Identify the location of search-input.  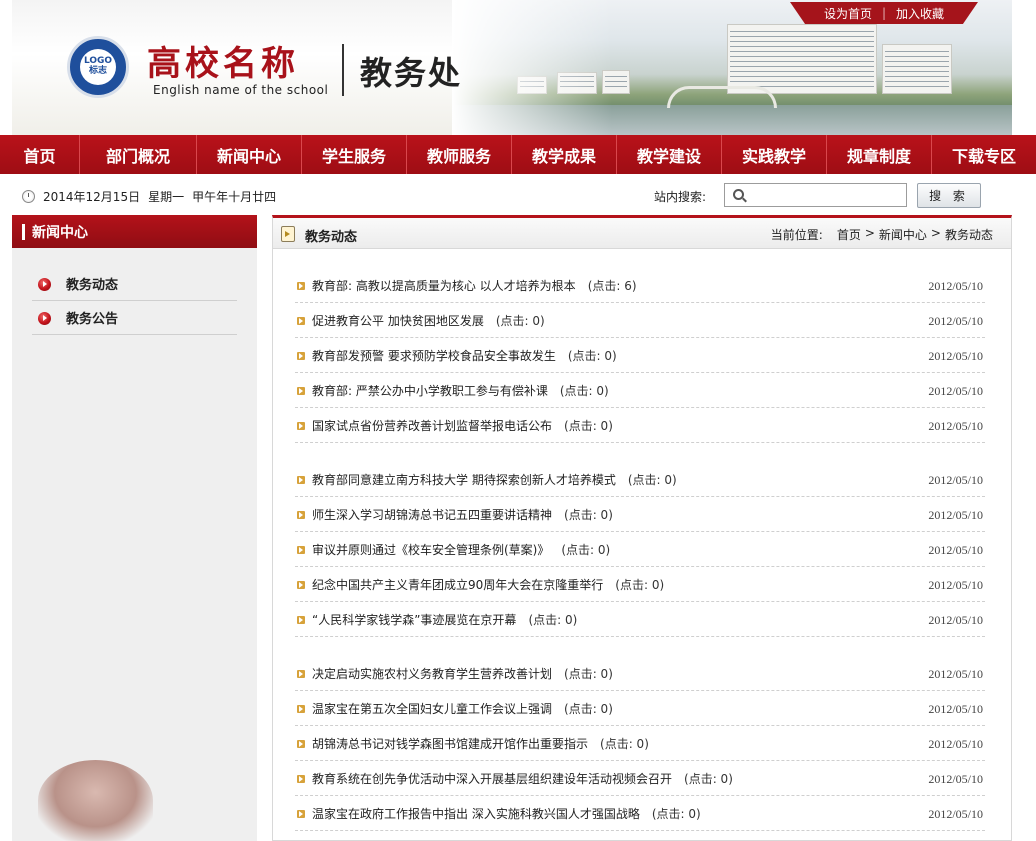
(826, 195).